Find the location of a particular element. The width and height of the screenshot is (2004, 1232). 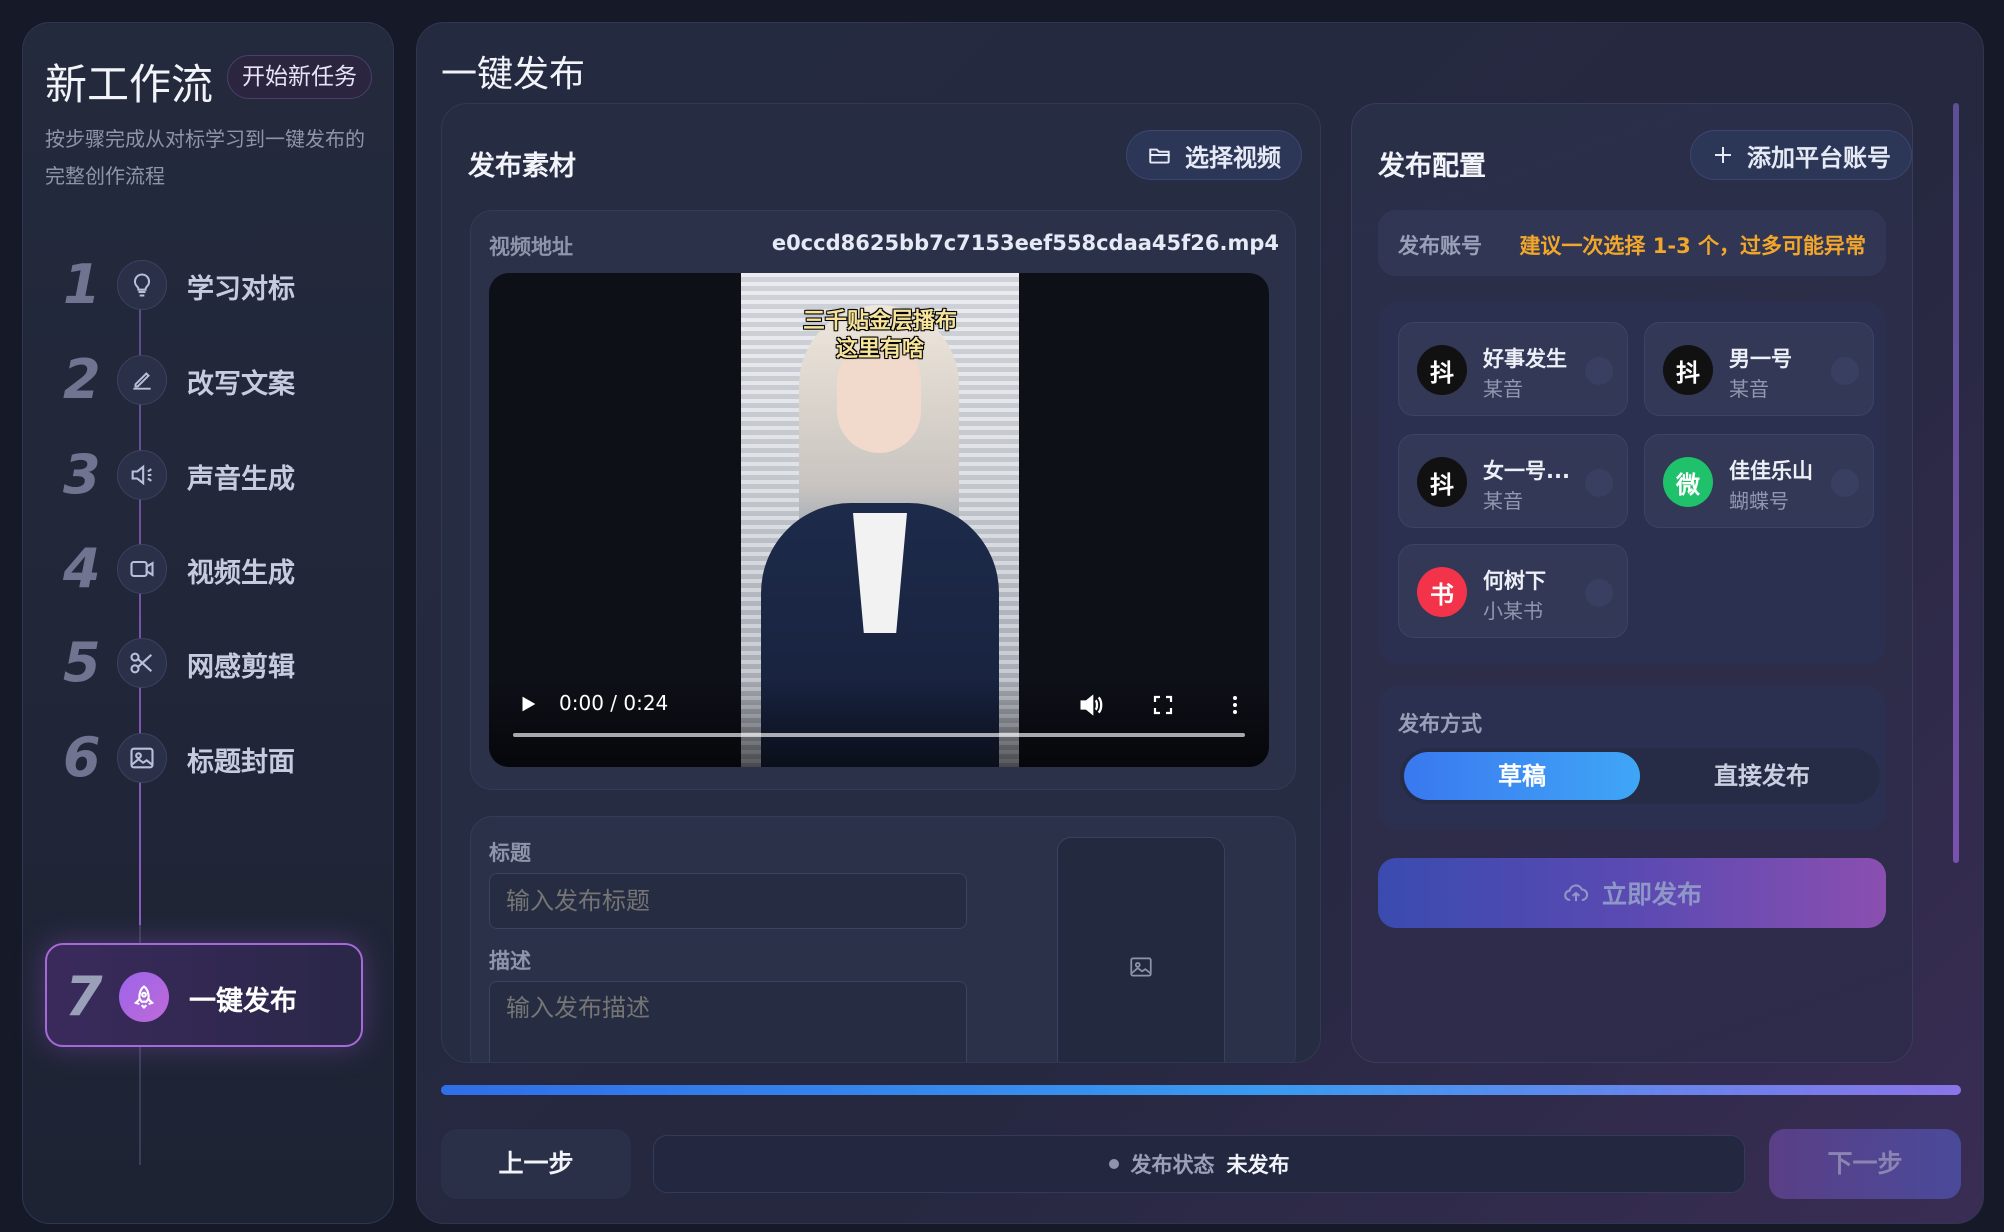

step-number: 6 is located at coordinates (82, 757).